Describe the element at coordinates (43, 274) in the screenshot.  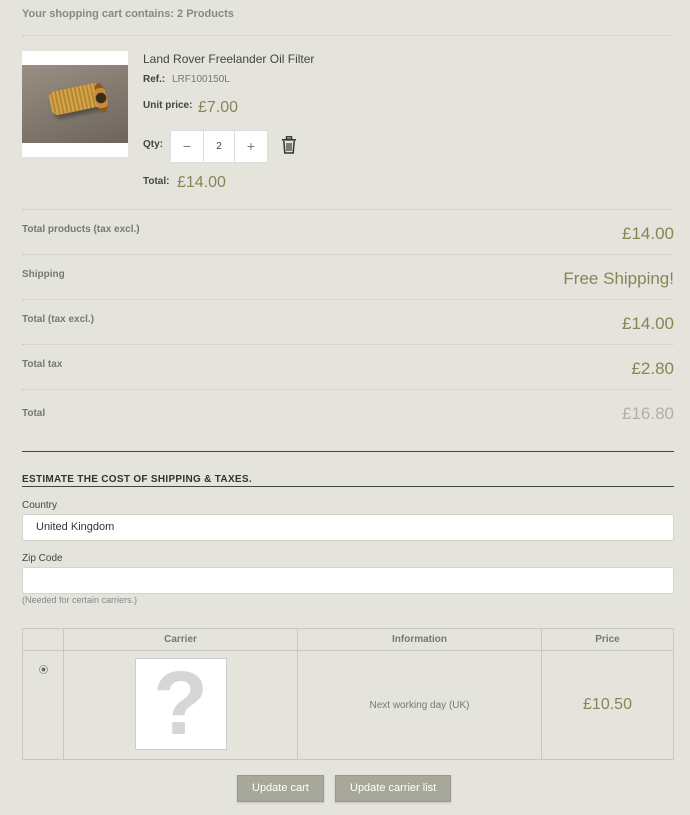
I see `shipping-label: Shipping` at that location.